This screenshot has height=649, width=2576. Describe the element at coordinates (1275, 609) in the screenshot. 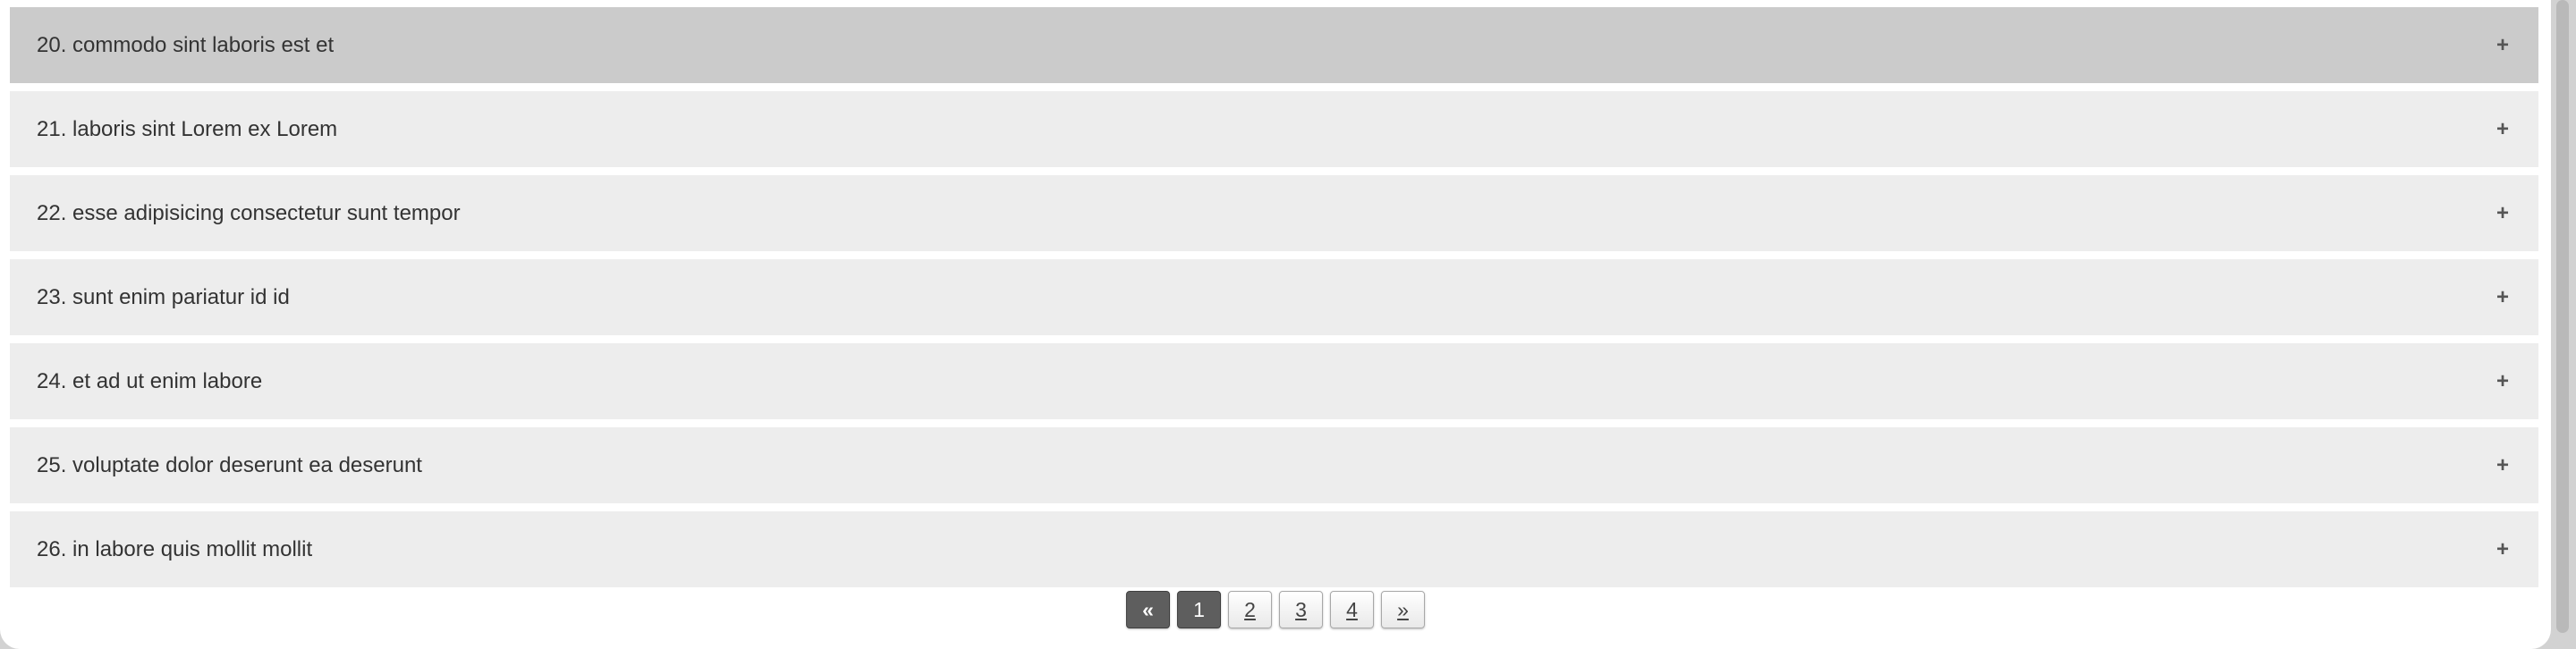

I see `pagination: « 1 2 3 4 »` at that location.